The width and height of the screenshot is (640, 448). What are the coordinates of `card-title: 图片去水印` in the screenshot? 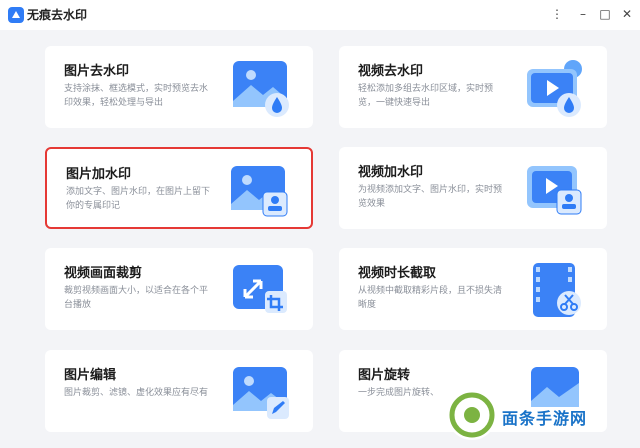 It's located at (97, 71).